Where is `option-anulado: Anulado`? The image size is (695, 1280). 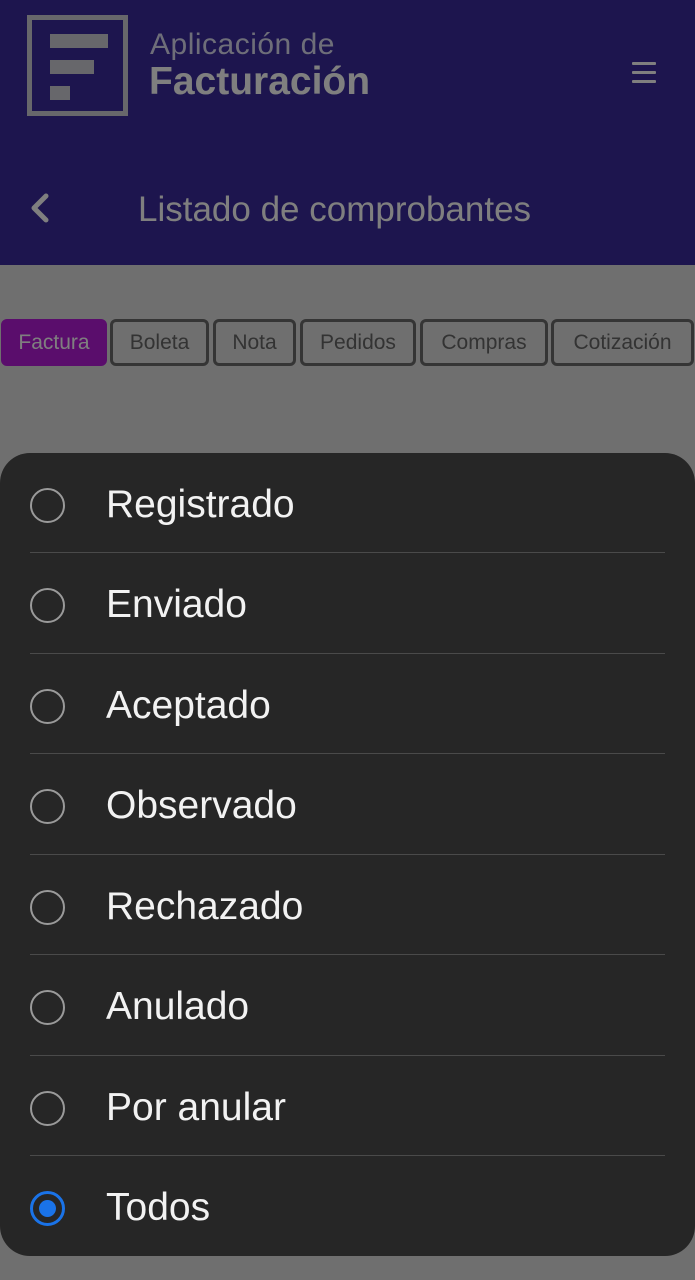 option-anulado: Anulado is located at coordinates (347, 1007).